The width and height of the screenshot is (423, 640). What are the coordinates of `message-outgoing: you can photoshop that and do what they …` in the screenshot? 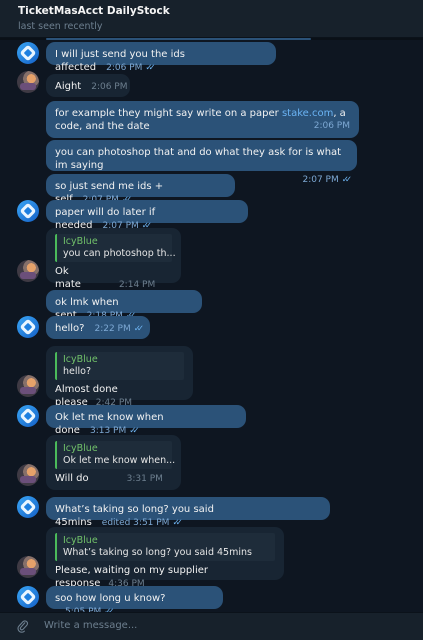 It's located at (201, 162).